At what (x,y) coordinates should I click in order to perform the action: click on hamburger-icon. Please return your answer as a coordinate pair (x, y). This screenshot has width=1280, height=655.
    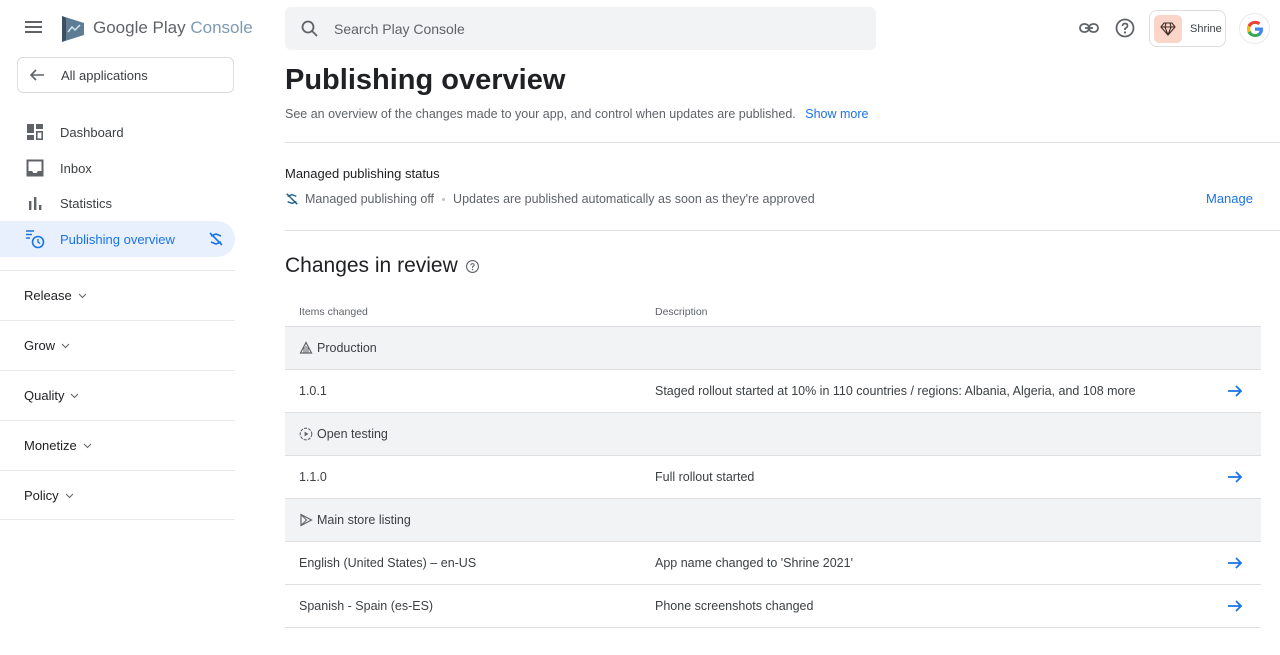
    Looking at the image, I should click on (33, 22).